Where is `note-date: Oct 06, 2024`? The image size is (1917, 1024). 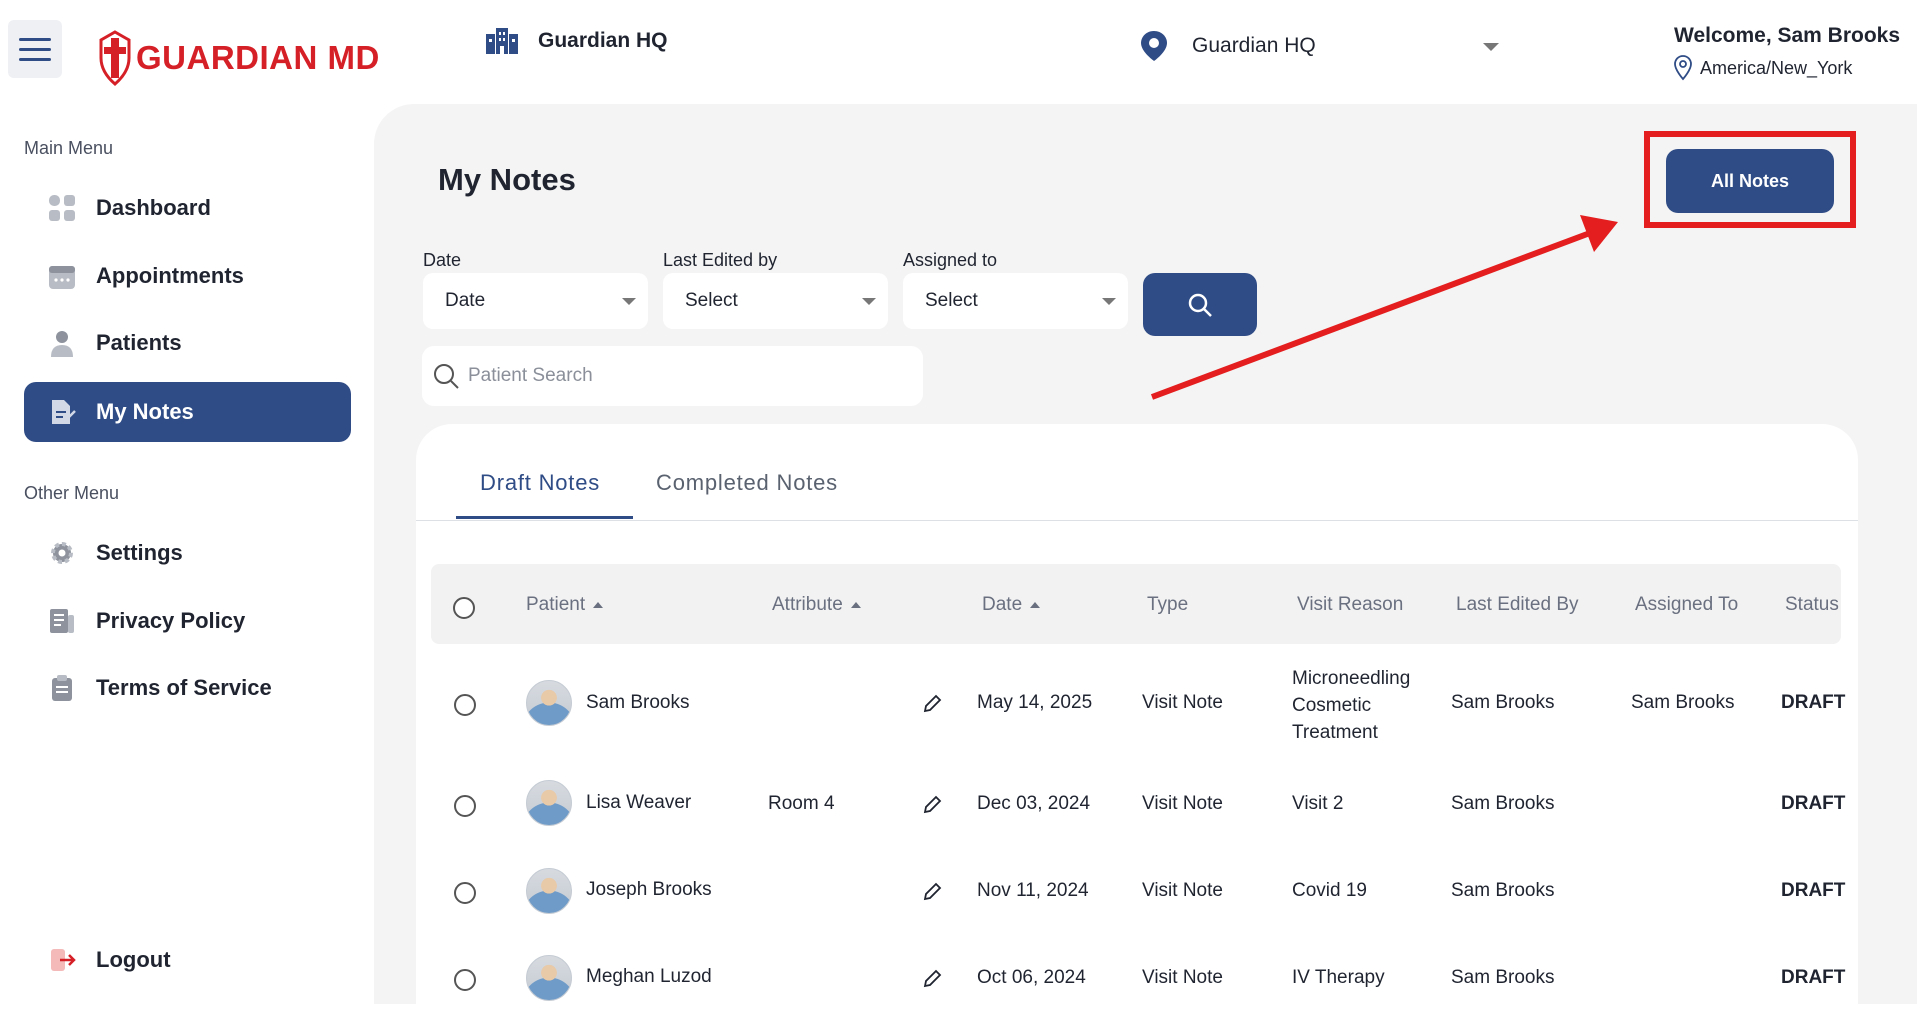 note-date: Oct 06, 2024 is located at coordinates (1031, 977).